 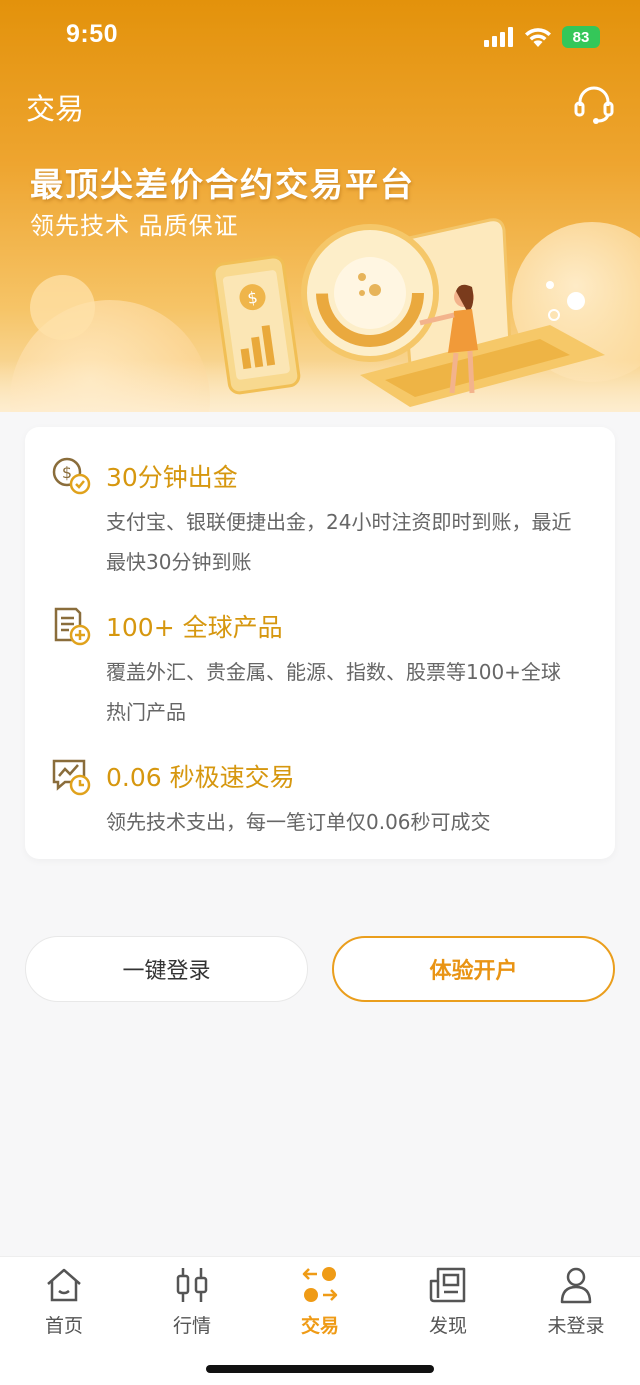 What do you see at coordinates (166, 969) in the screenshot?
I see `one-click-login-button: 一键登录` at bounding box center [166, 969].